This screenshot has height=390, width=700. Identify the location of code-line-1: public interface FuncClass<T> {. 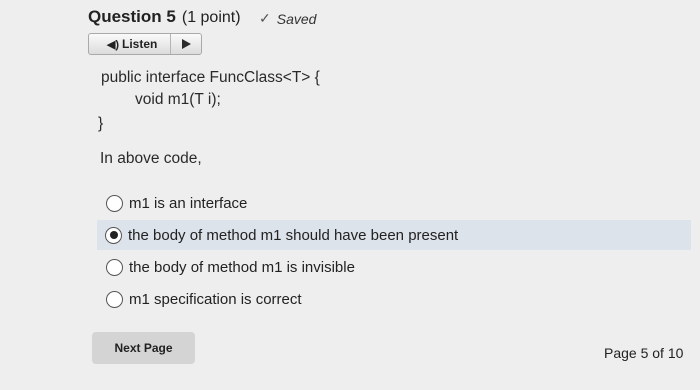
(210, 77).